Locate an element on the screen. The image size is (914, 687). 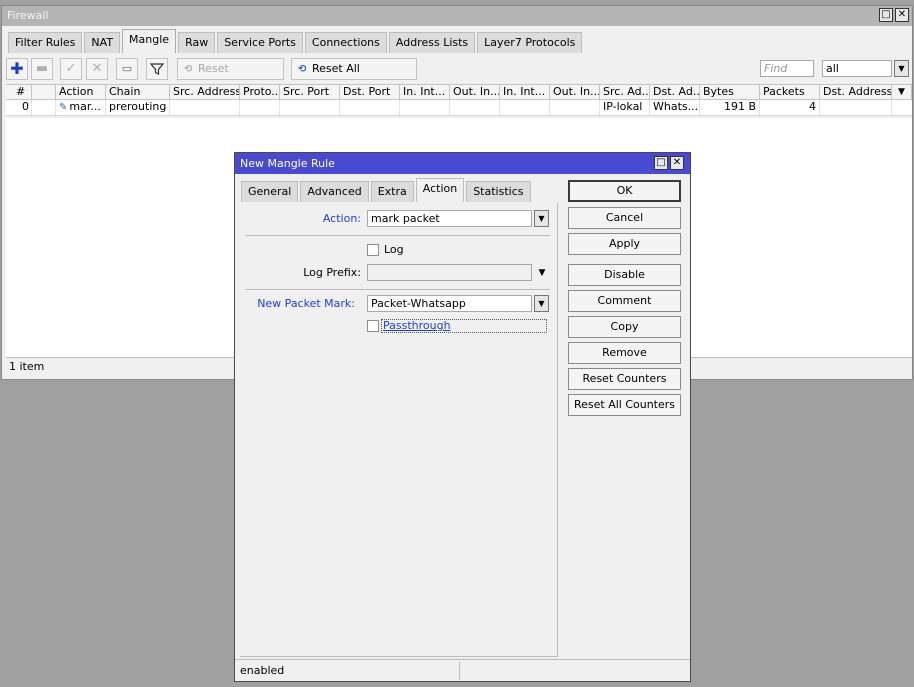
enable-button: ✓ is located at coordinates (71, 69).